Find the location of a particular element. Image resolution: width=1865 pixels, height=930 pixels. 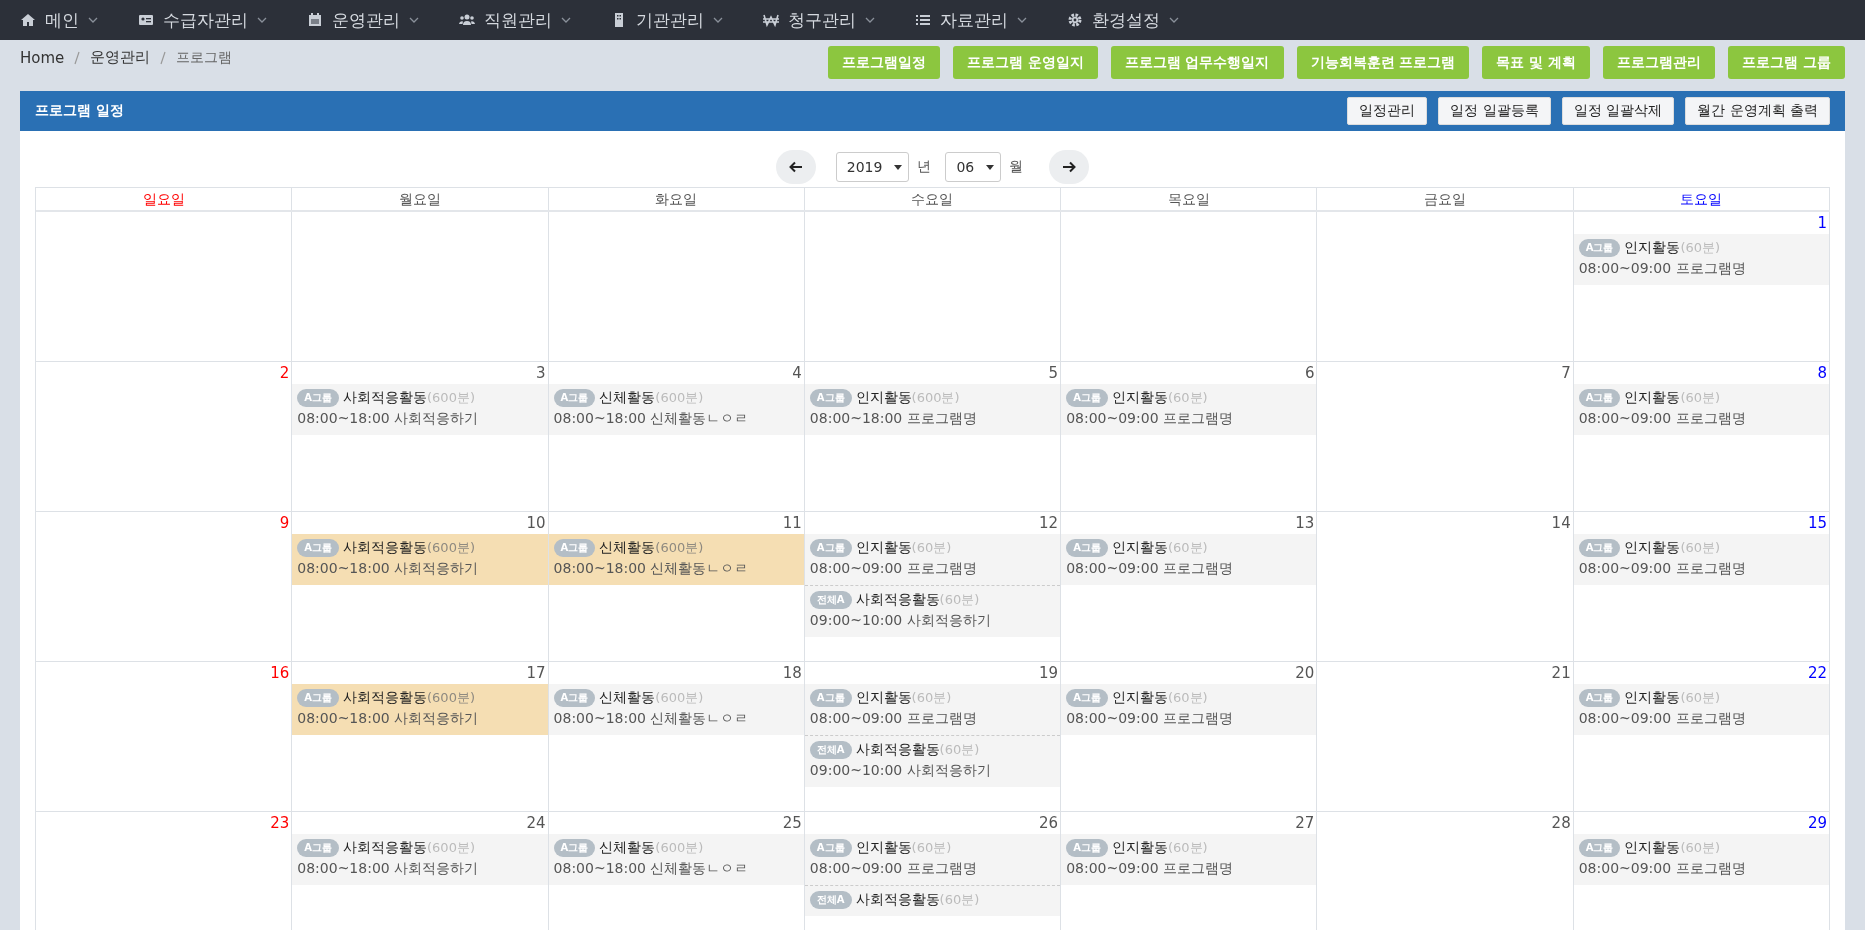

schedule-action-button: 일정 일괄삭제 is located at coordinates (1618, 111).